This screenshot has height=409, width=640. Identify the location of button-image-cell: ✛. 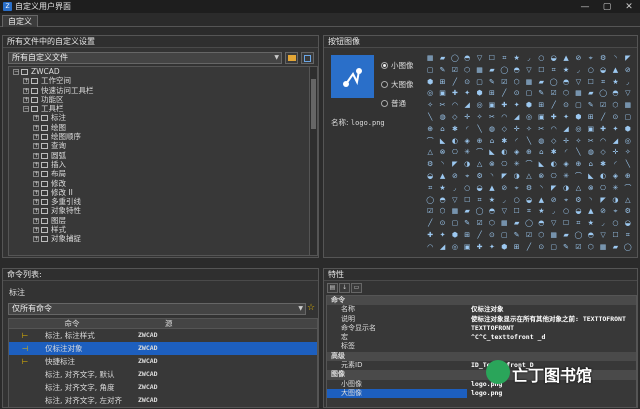
(516, 130).